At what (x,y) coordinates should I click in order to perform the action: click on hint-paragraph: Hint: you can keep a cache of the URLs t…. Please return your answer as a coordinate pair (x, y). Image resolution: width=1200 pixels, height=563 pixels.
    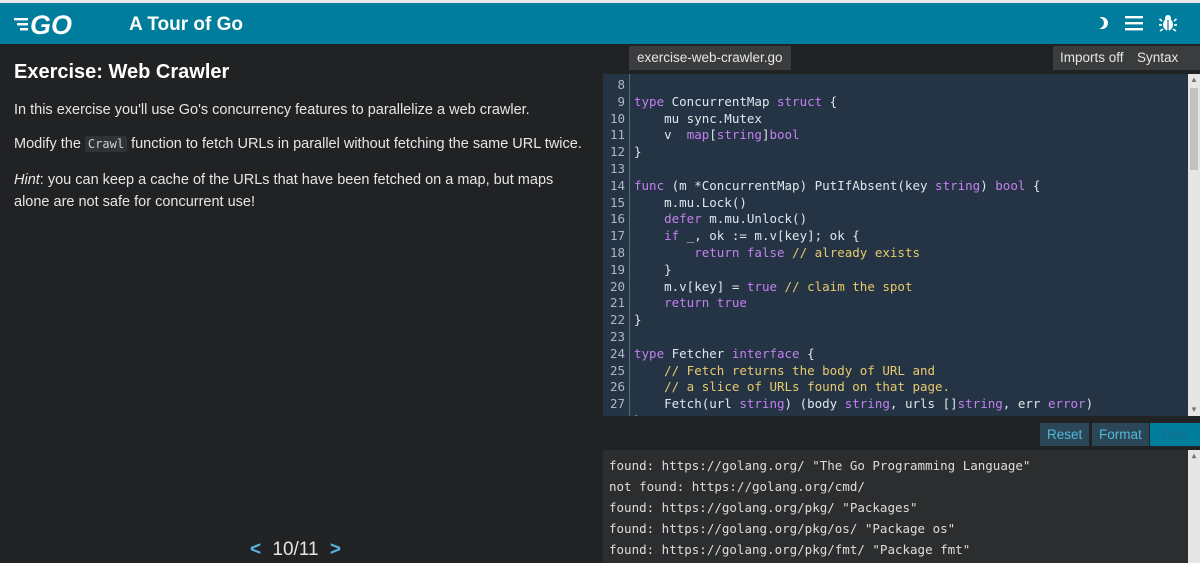
    Looking at the image, I should click on (299, 191).